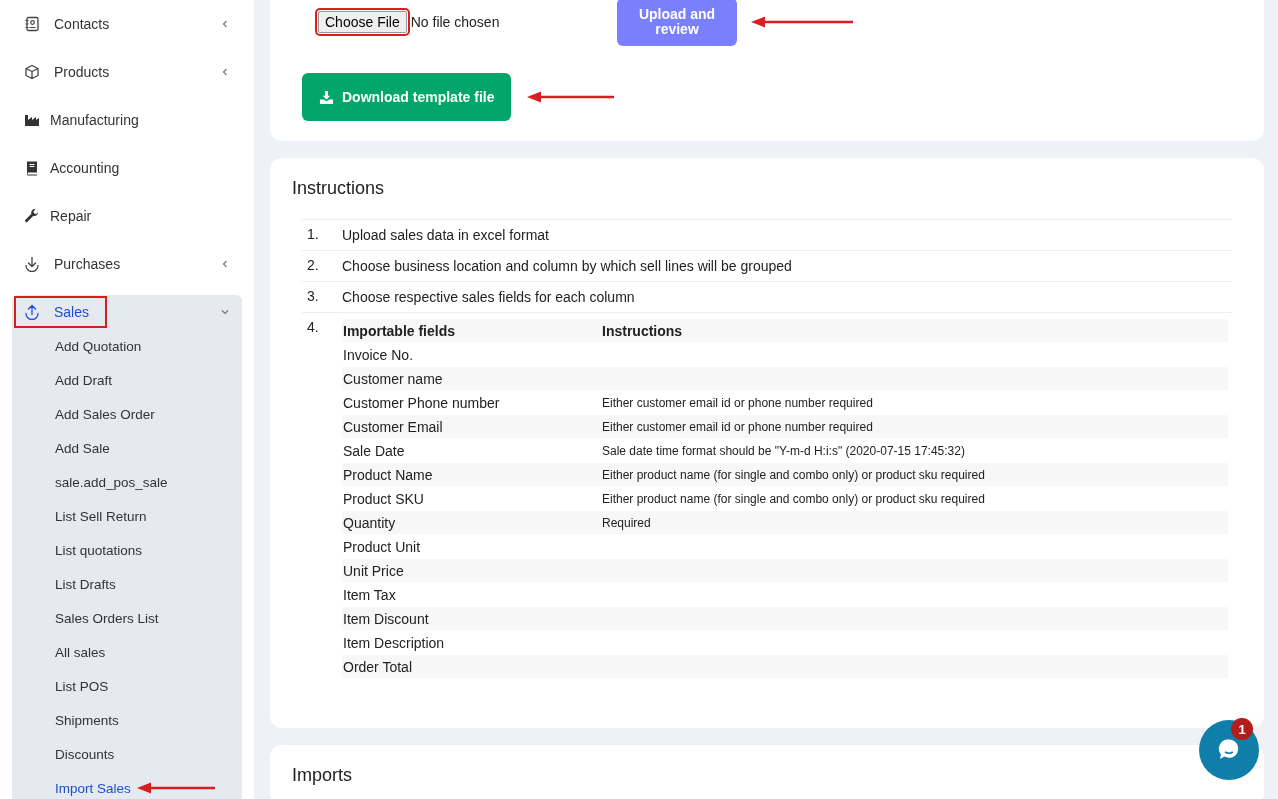  I want to click on table-cell: Required, so click(626, 522).